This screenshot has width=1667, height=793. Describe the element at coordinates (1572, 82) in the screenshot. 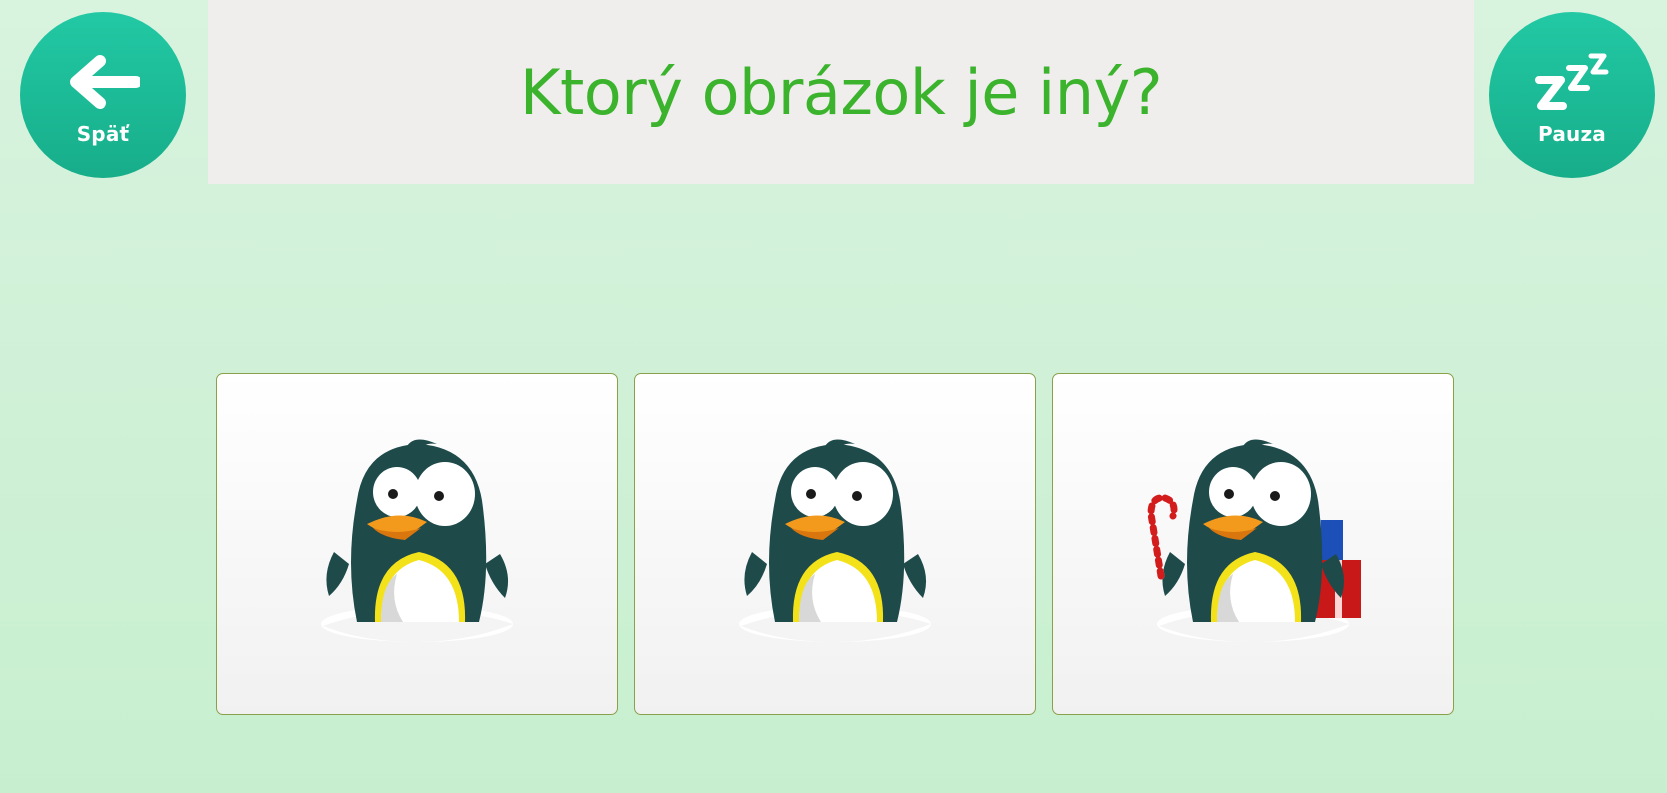

I see `zzz-sleep-icon` at that location.